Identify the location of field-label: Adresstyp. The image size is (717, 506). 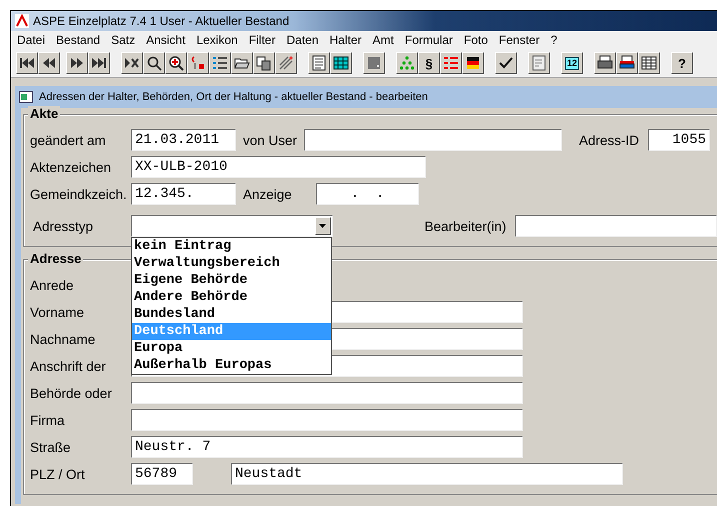
(63, 226).